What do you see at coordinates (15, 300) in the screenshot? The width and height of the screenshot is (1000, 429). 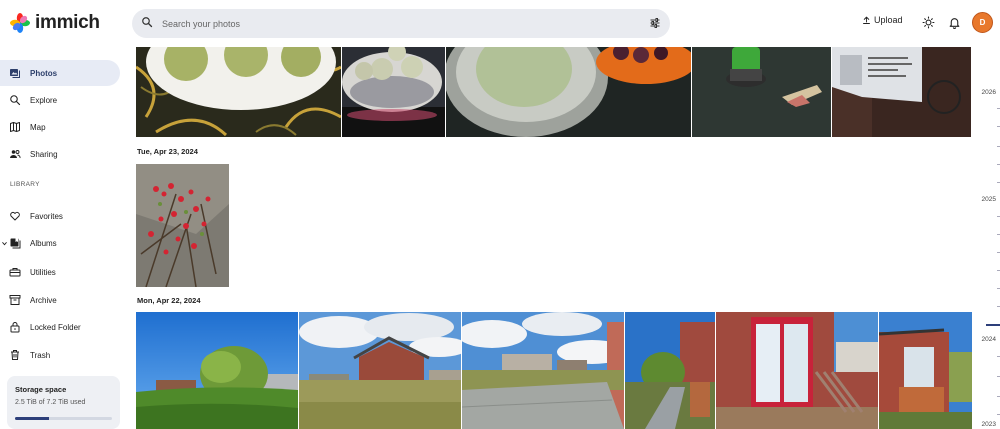 I see `archive-icon` at bounding box center [15, 300].